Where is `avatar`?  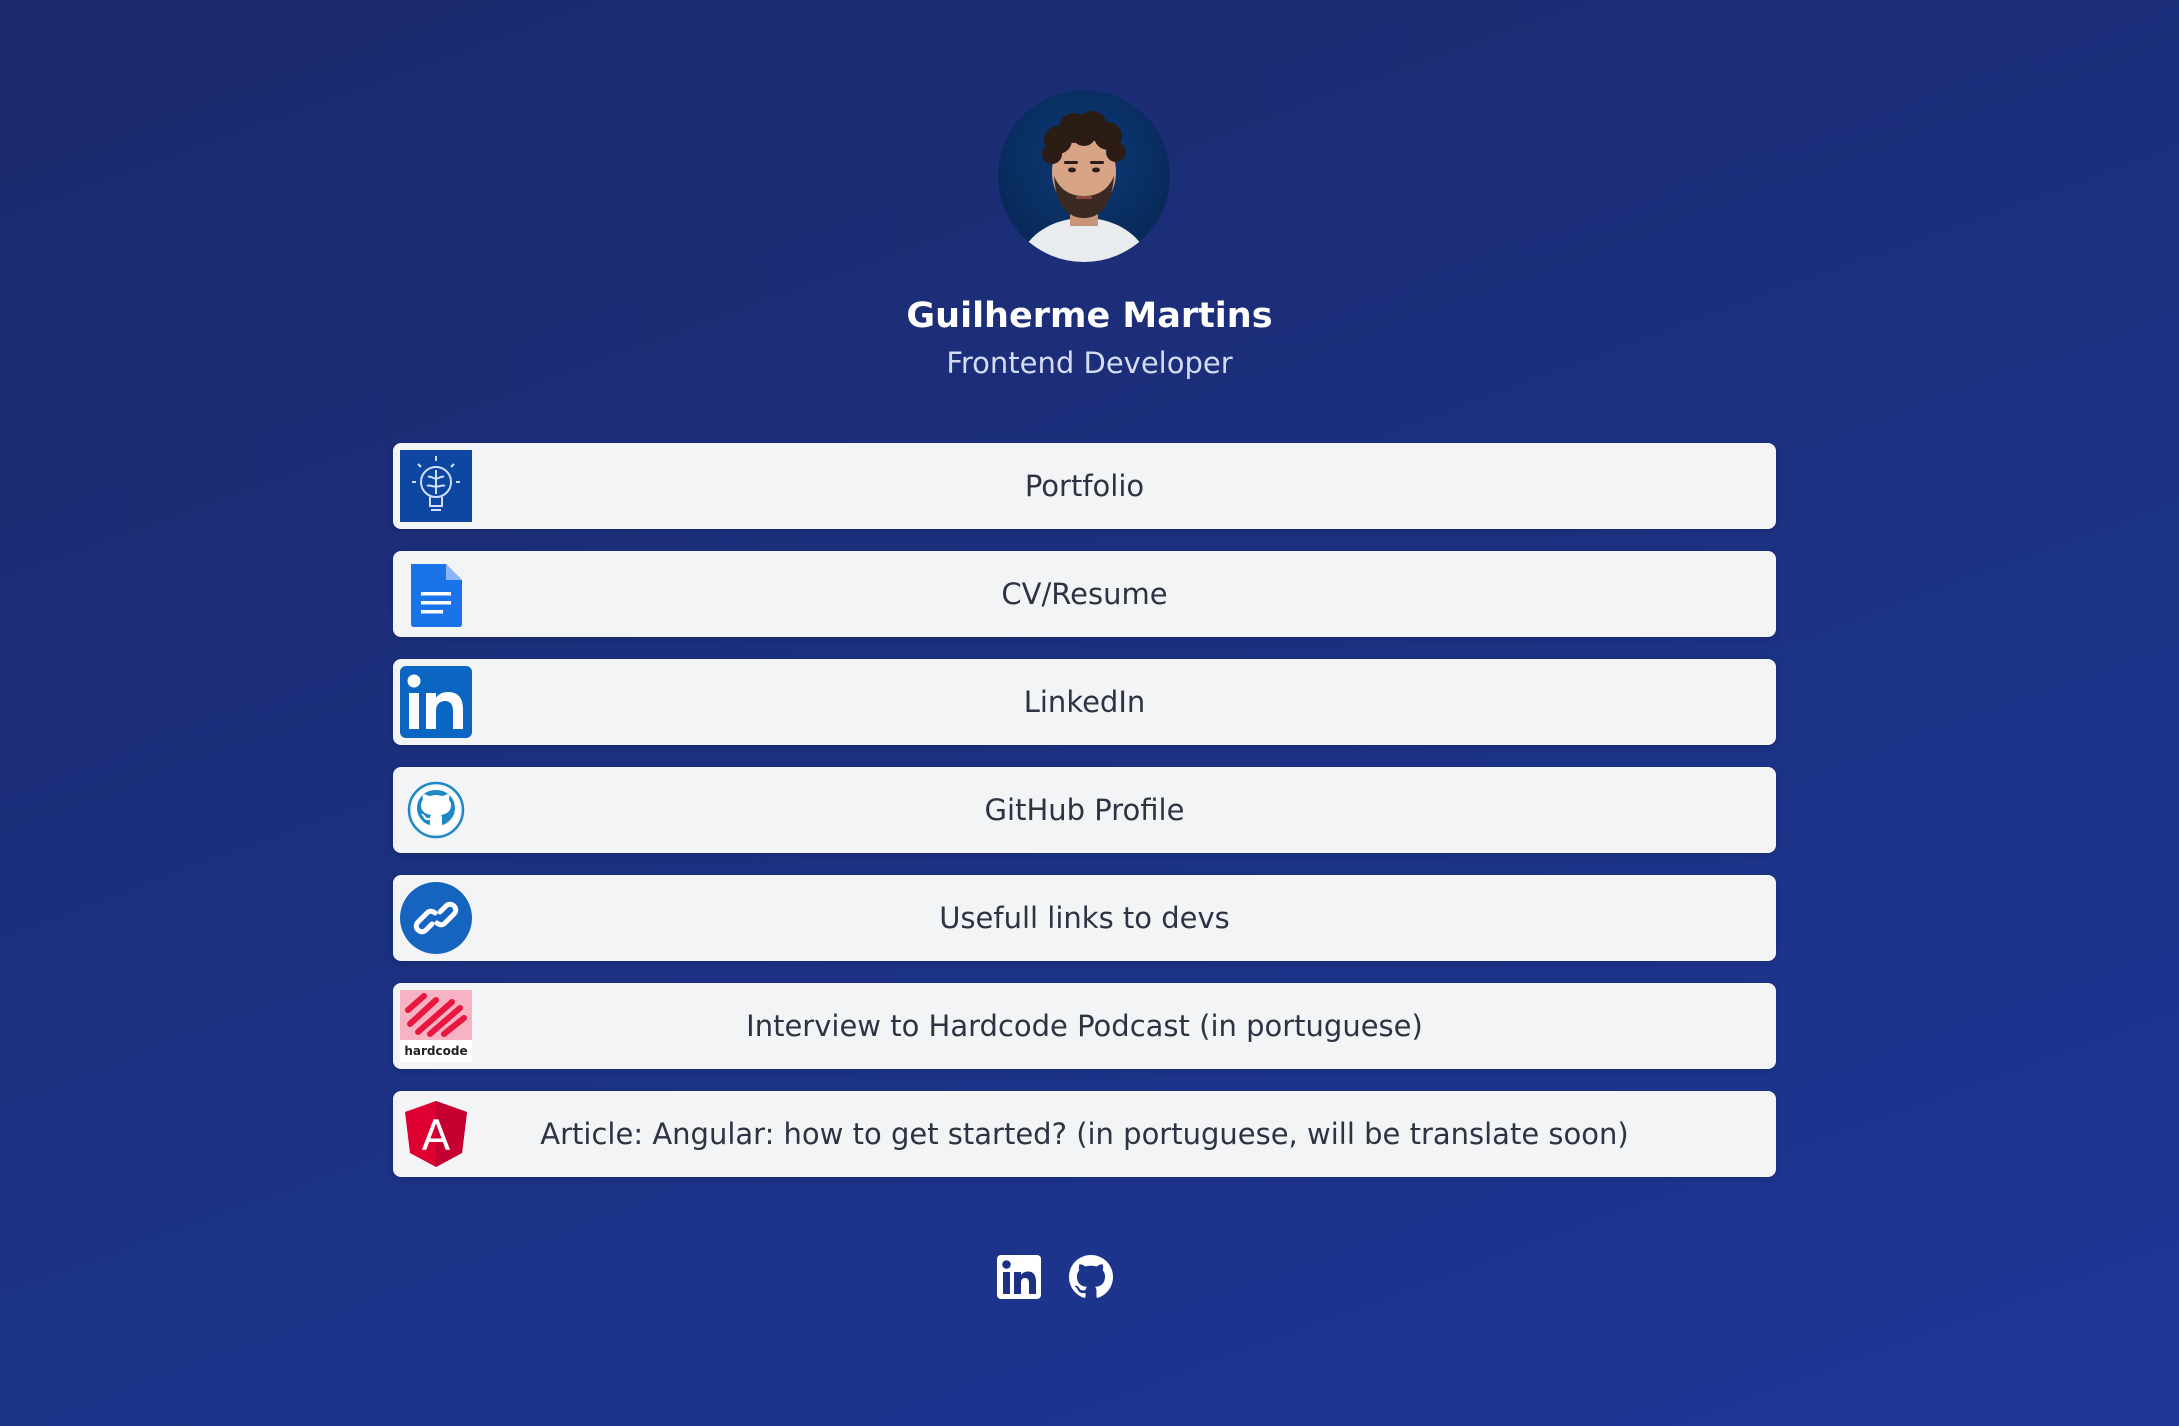 avatar is located at coordinates (1084, 176).